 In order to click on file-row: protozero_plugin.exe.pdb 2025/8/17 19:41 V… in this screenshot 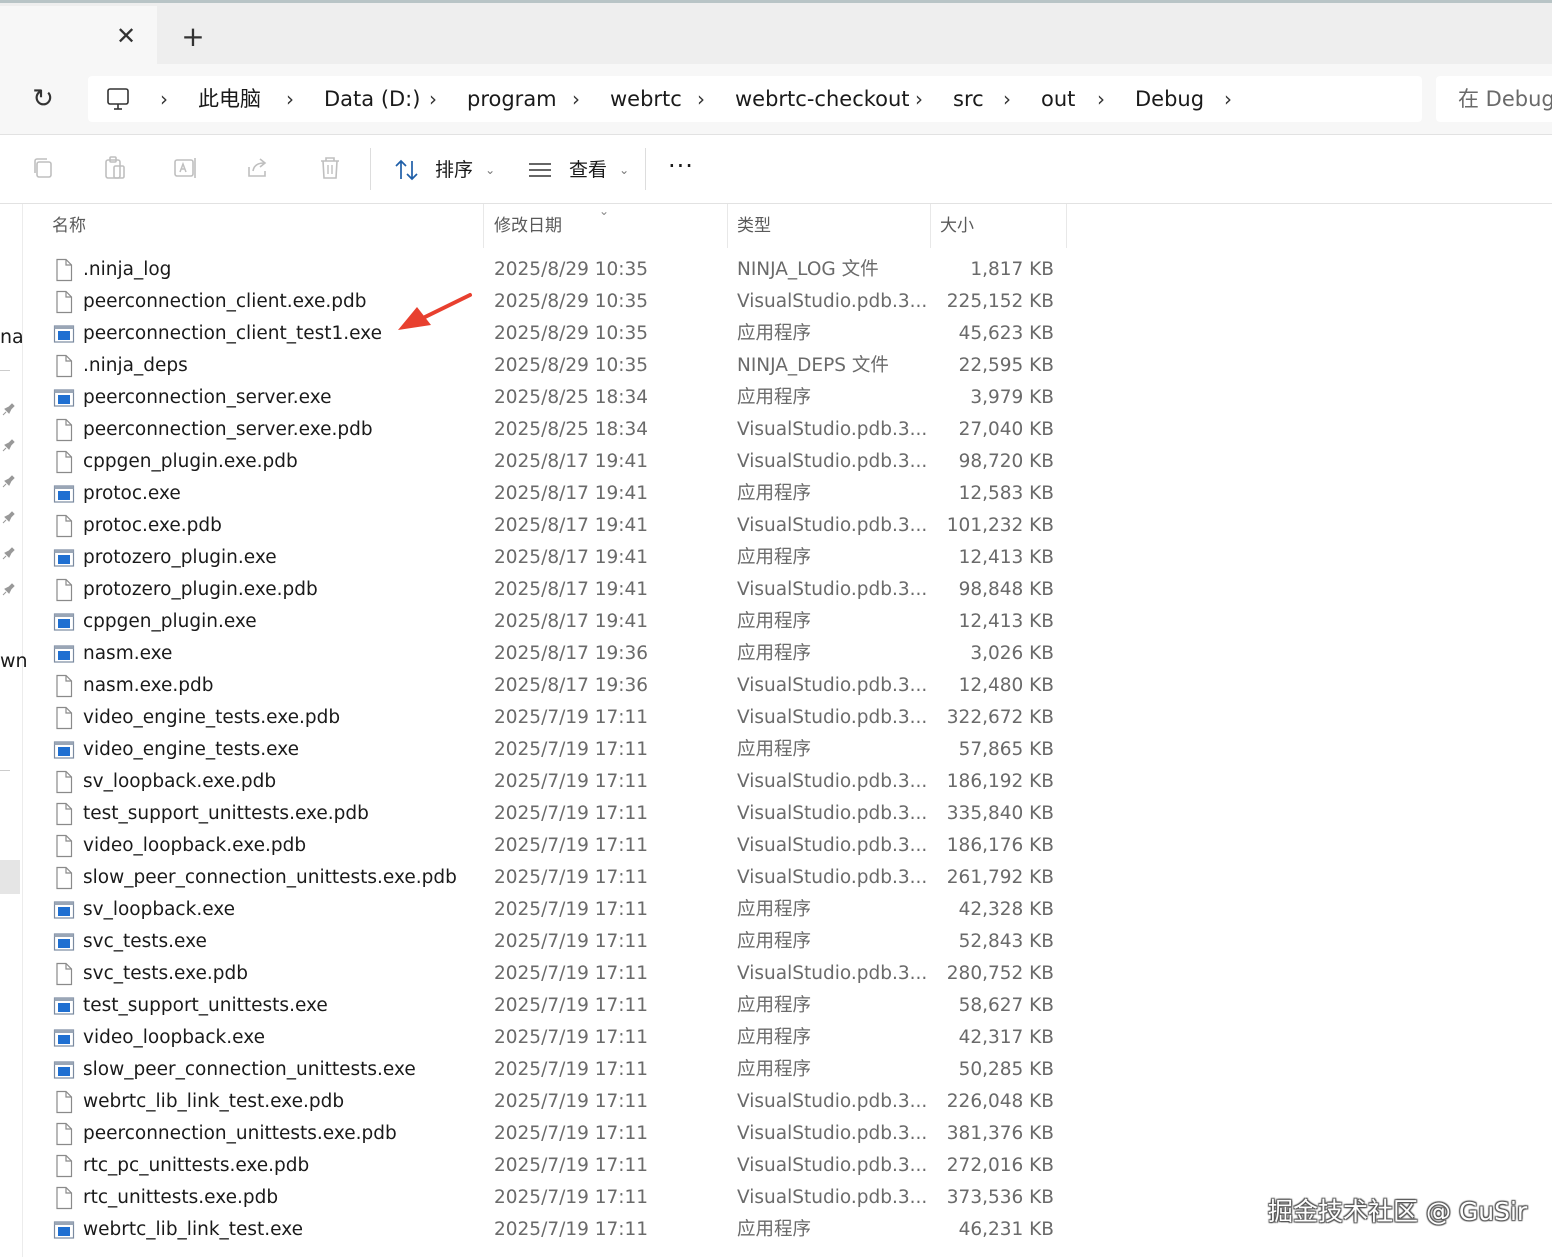, I will do `click(573, 590)`.